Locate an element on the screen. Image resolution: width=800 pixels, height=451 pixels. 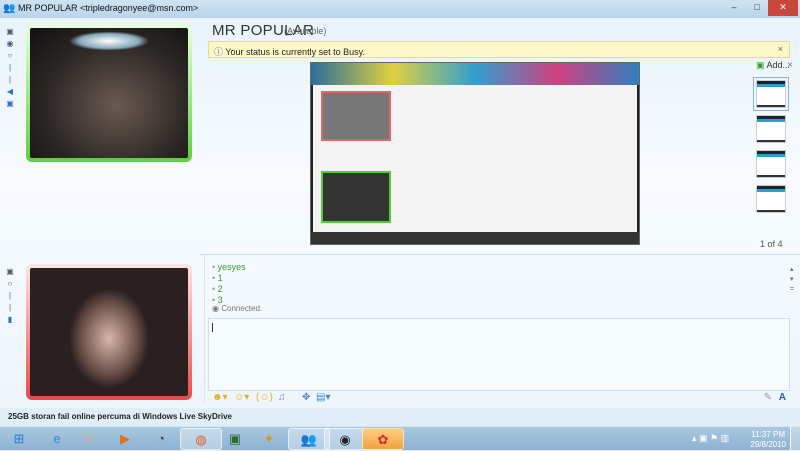
font-button: A is located at coordinates (782, 397).